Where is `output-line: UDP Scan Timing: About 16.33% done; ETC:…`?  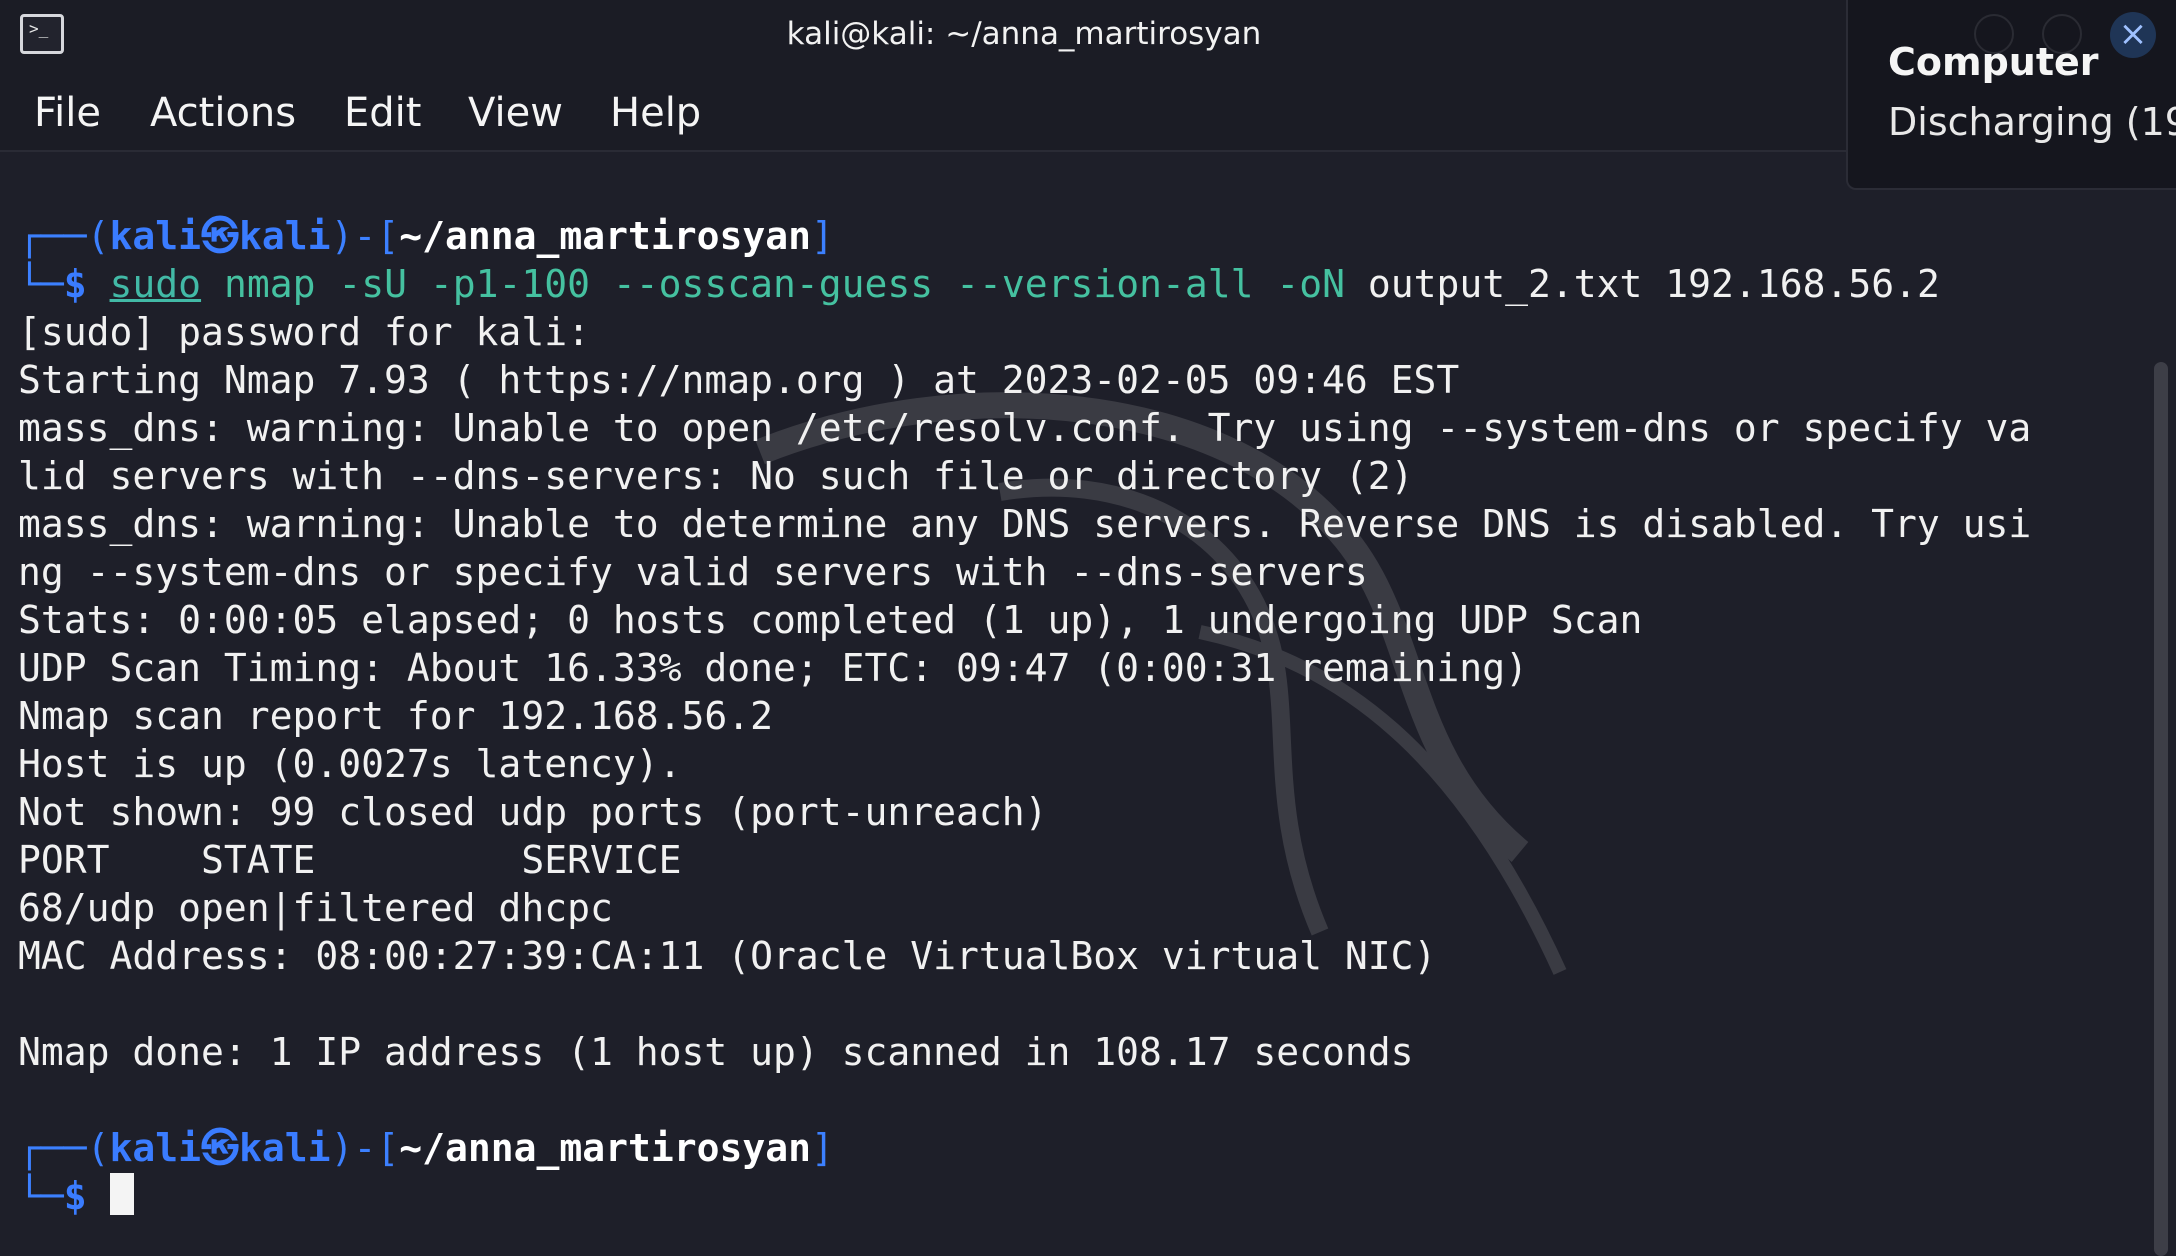
output-line: UDP Scan Timing: About 16.33% done; ETC:… is located at coordinates (773, 668).